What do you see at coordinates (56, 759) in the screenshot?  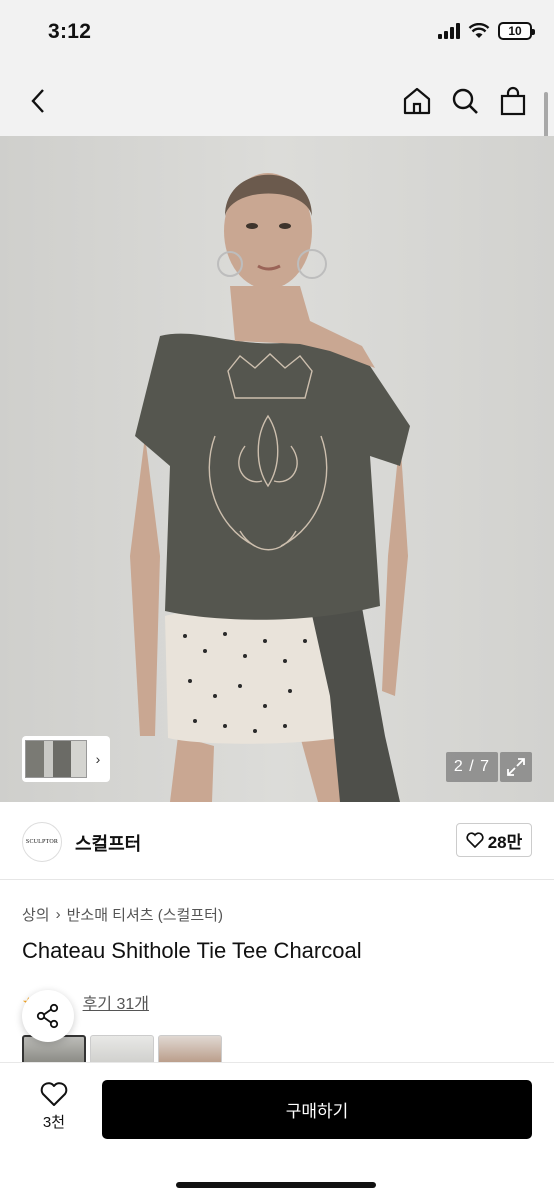 I see `gallery-thumbnail-image` at bounding box center [56, 759].